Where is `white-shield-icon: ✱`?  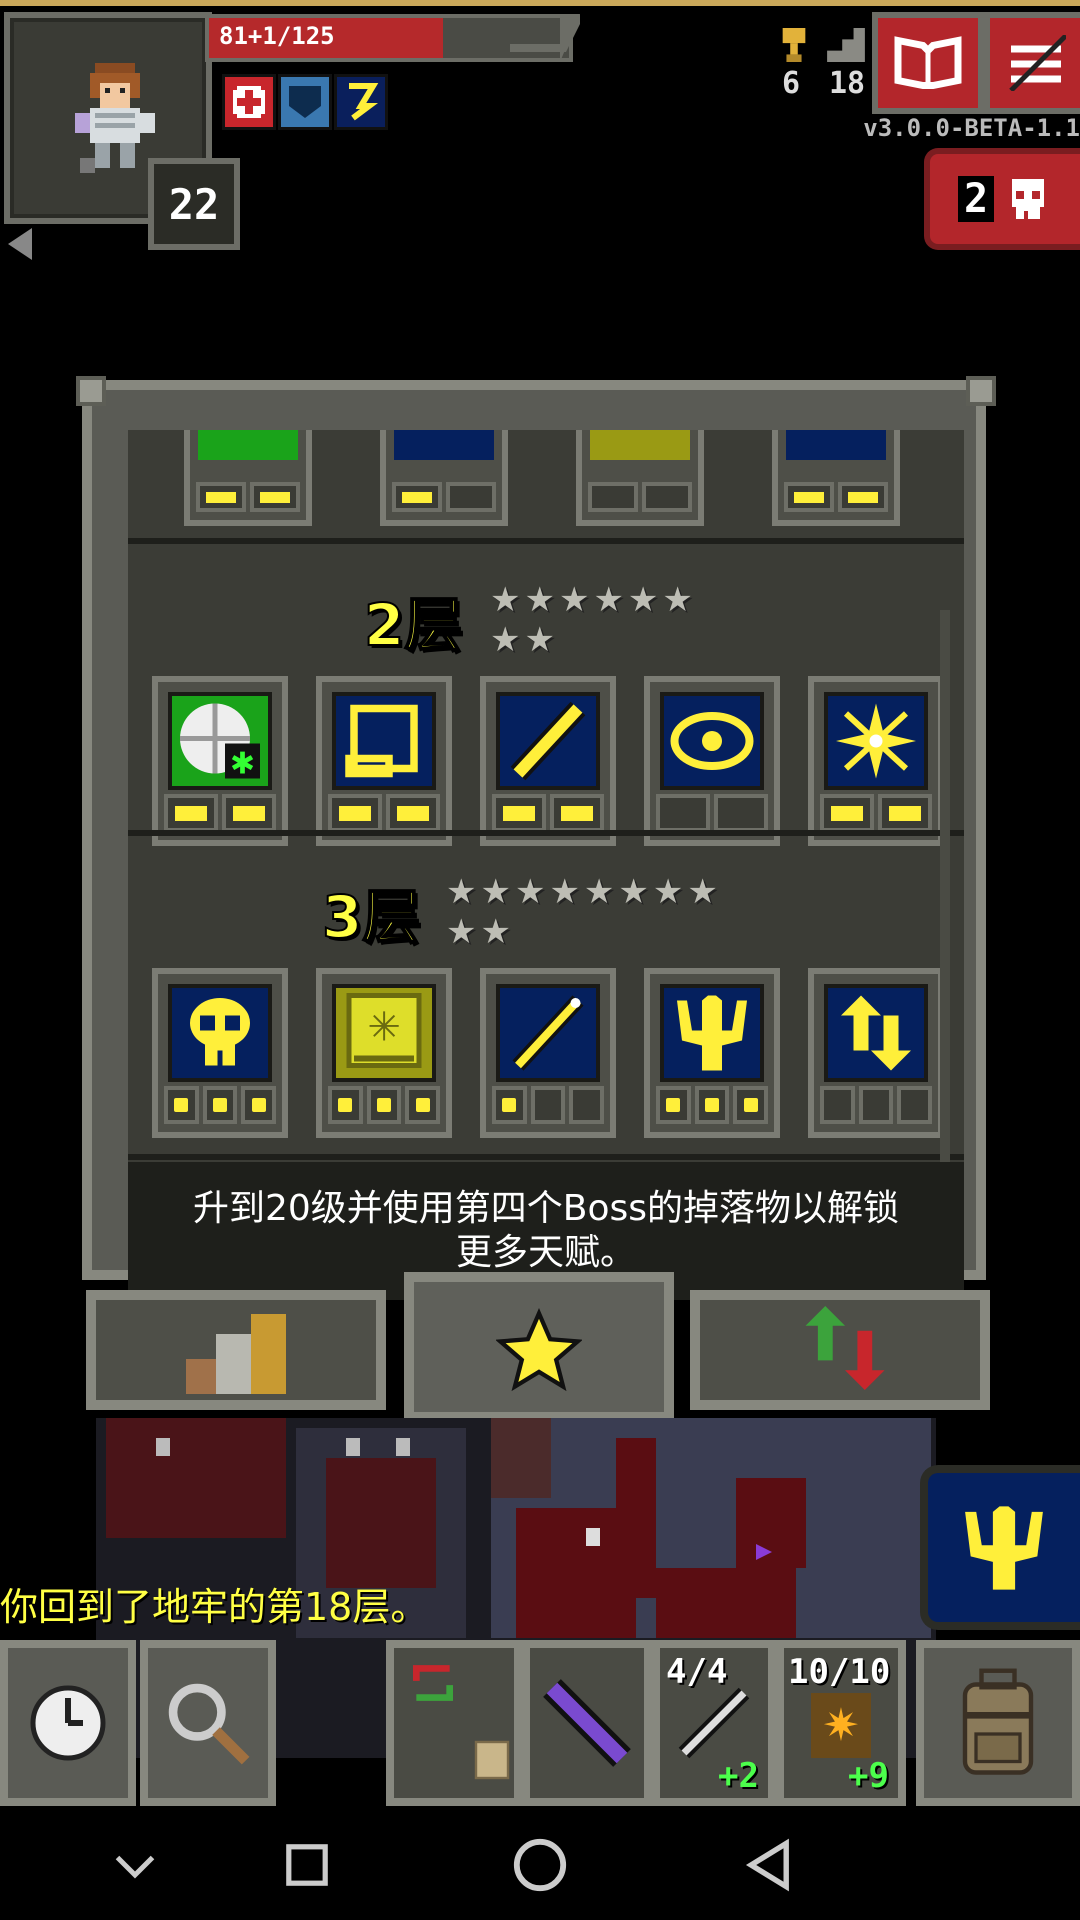 white-shield-icon: ✱ is located at coordinates (220, 741).